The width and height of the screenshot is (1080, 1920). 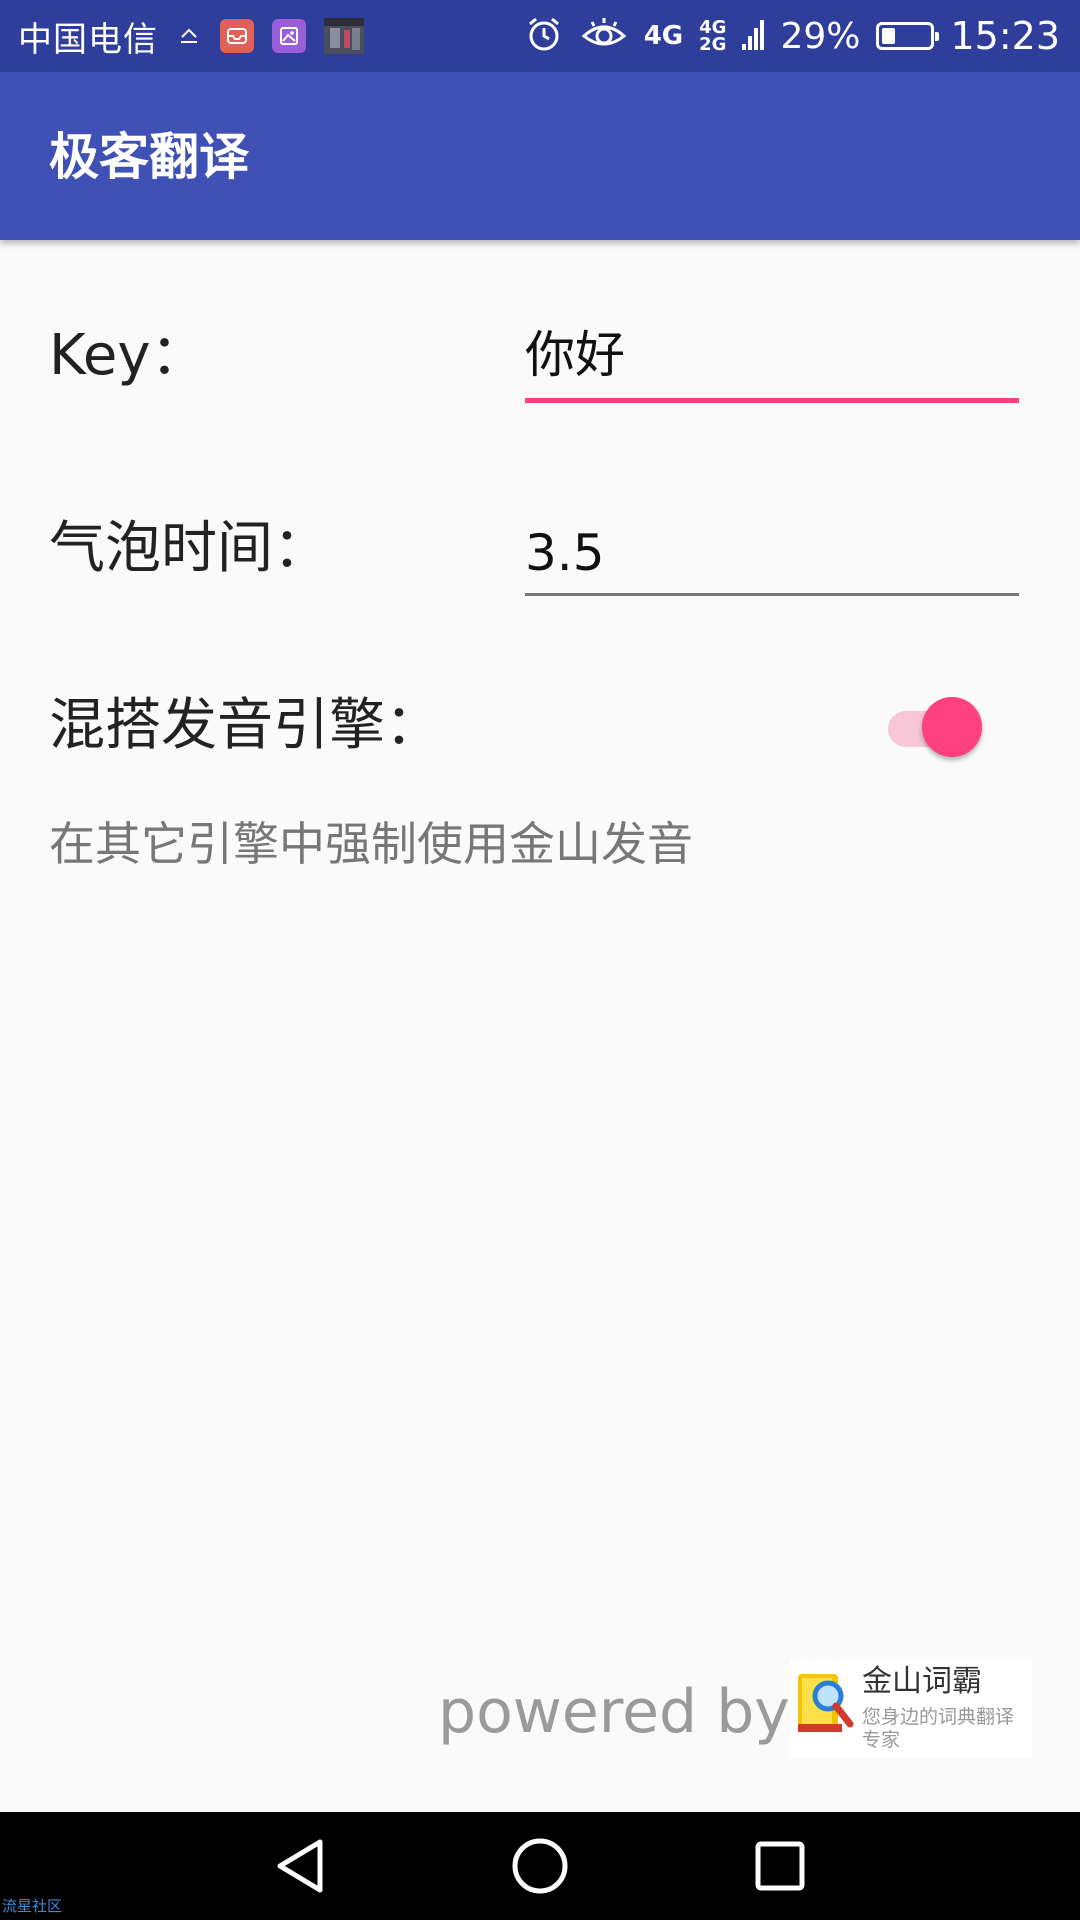 I want to click on eye-icon, so click(x=604, y=36).